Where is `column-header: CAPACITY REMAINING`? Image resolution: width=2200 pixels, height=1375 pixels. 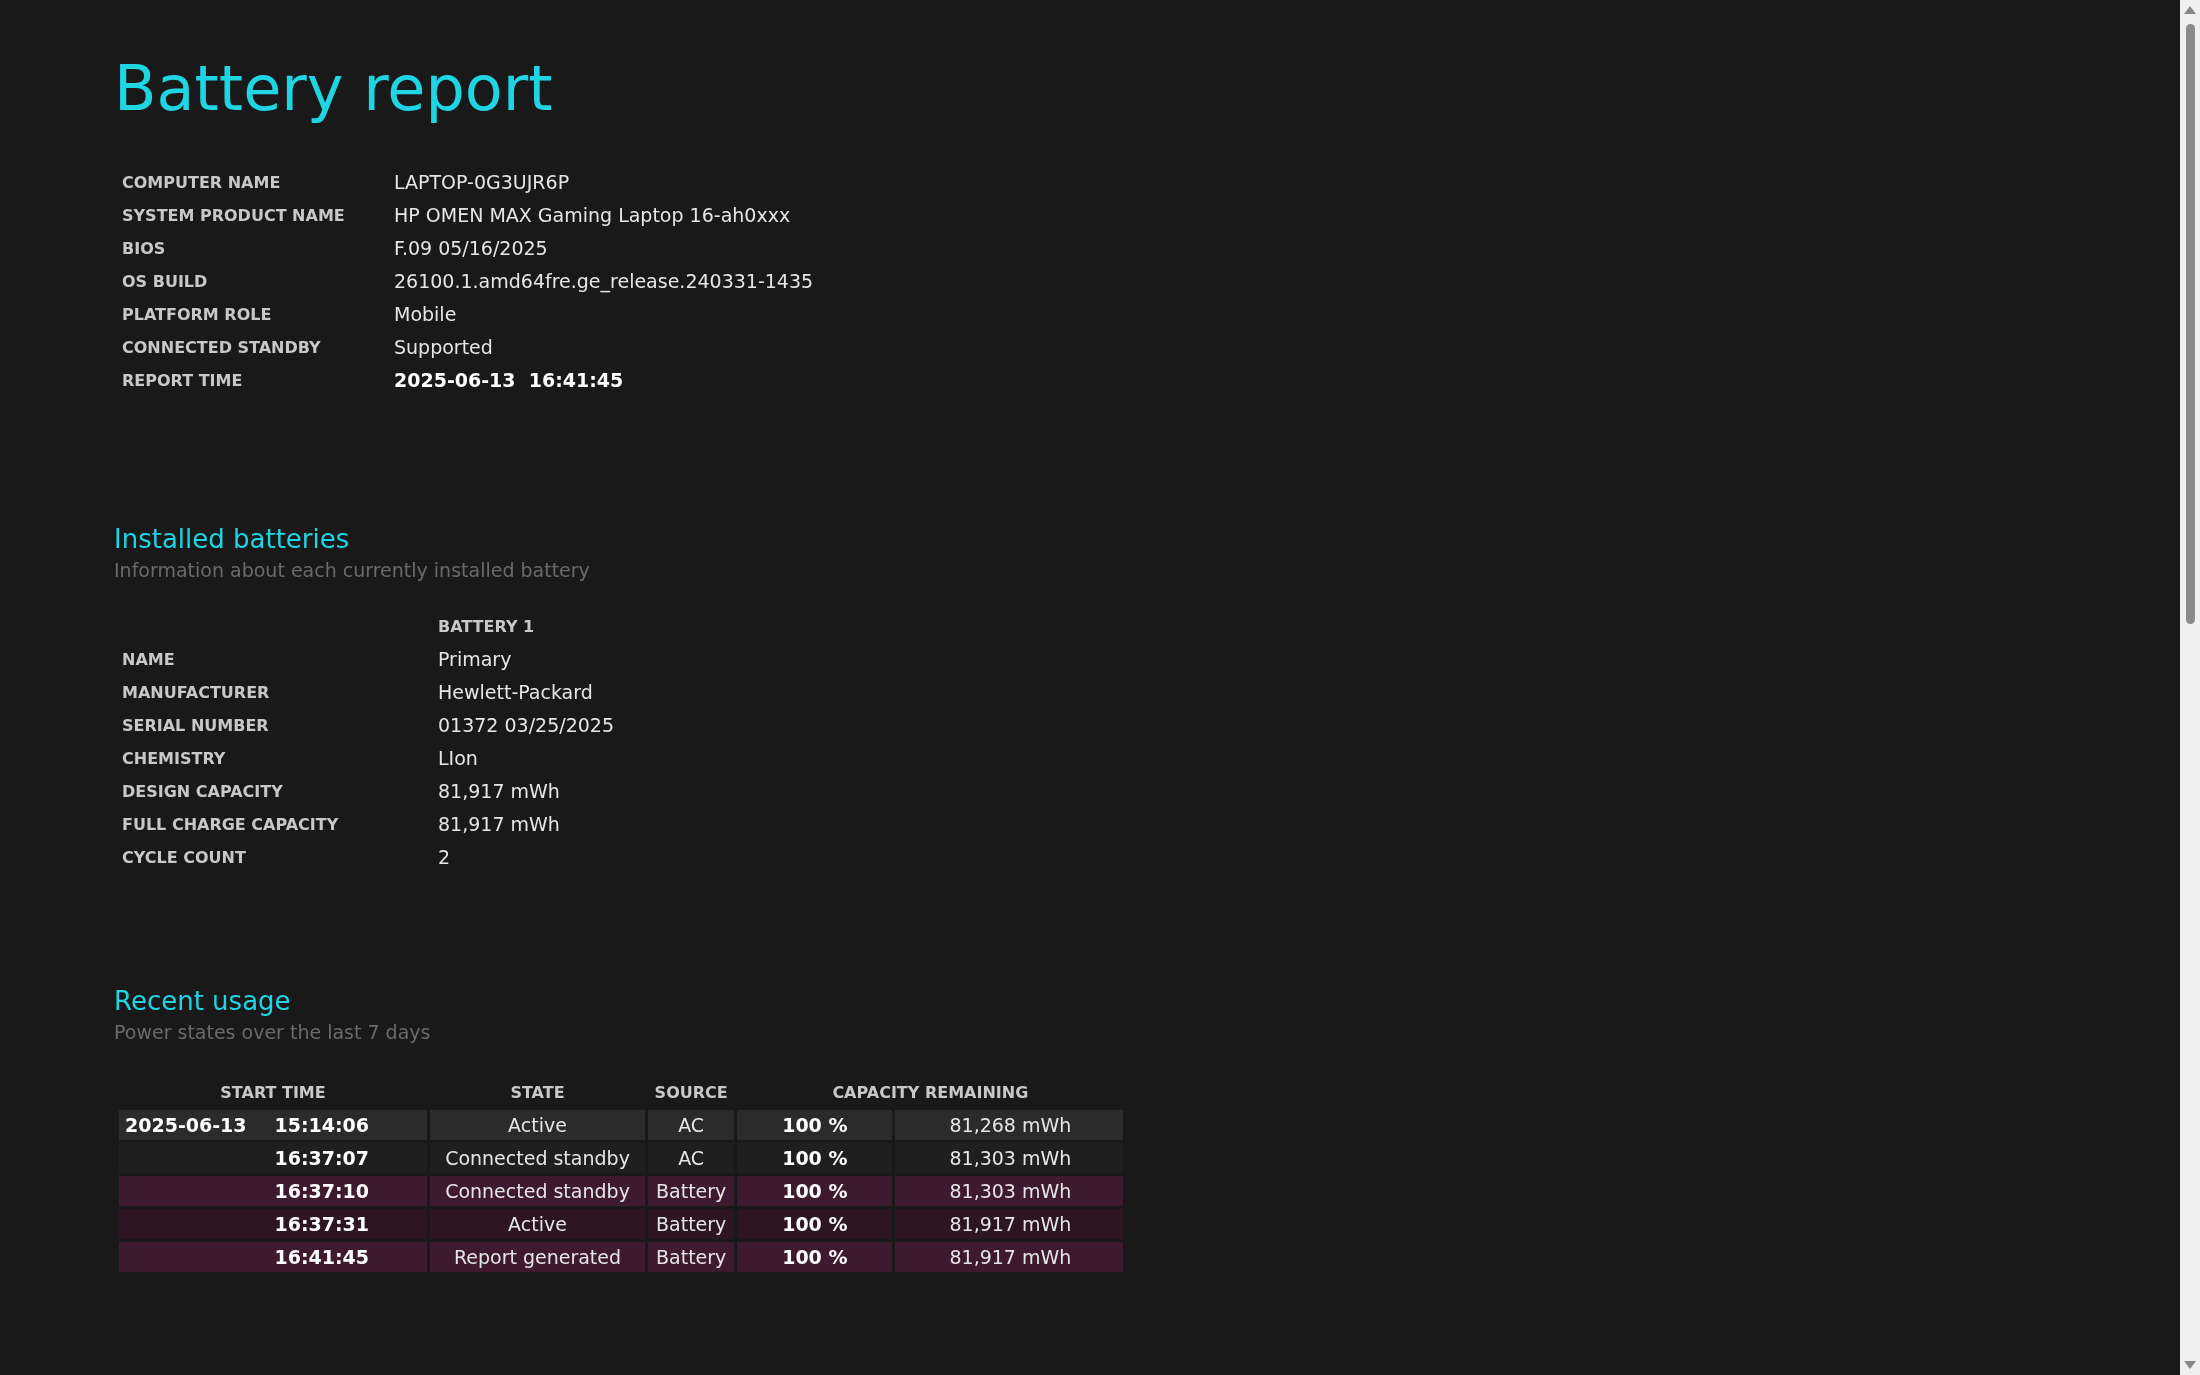
column-header: CAPACITY REMAINING is located at coordinates (930, 1092).